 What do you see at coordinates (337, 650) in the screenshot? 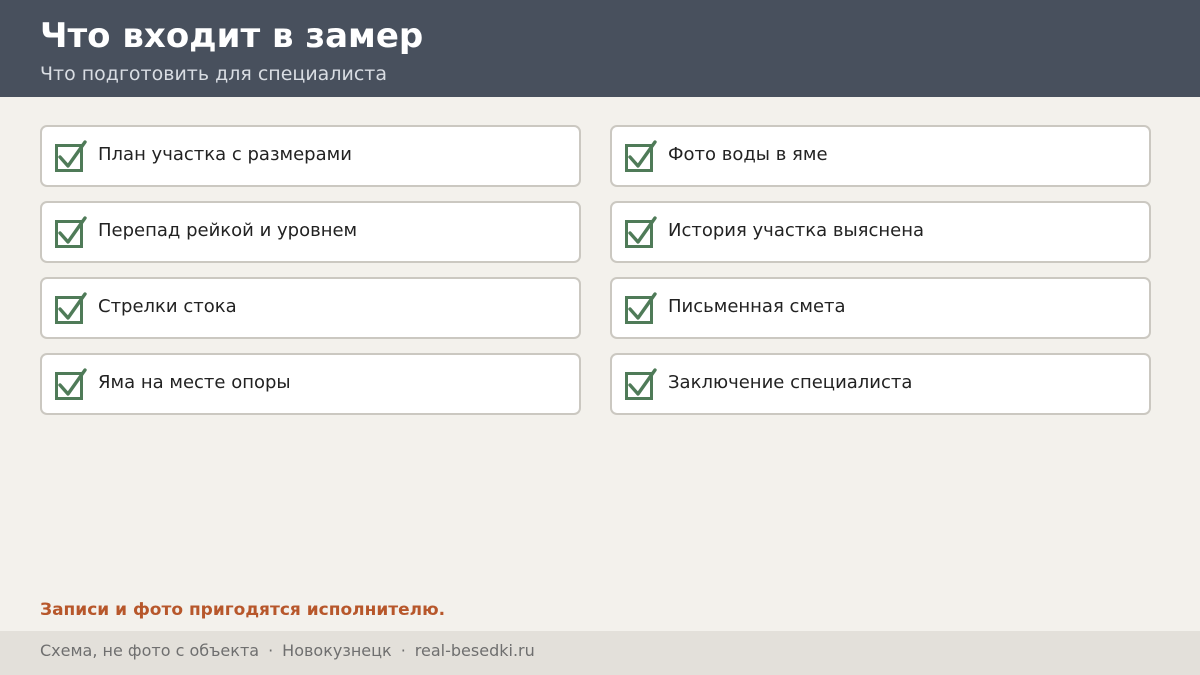
I see `footer-city: Новокузнецк` at bounding box center [337, 650].